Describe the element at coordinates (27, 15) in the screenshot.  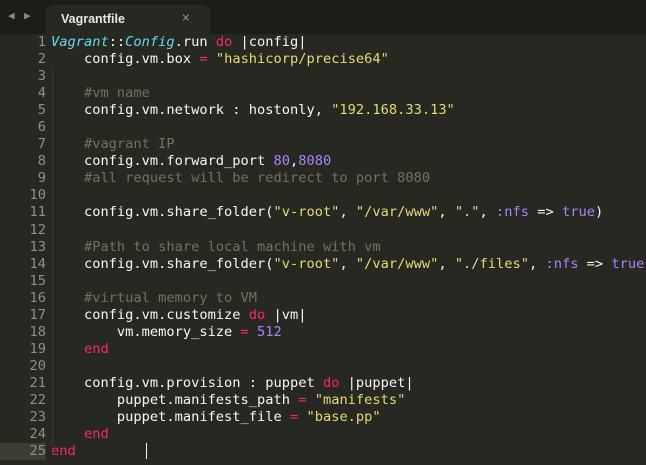
I see `tab-forward-icon: ▶` at that location.